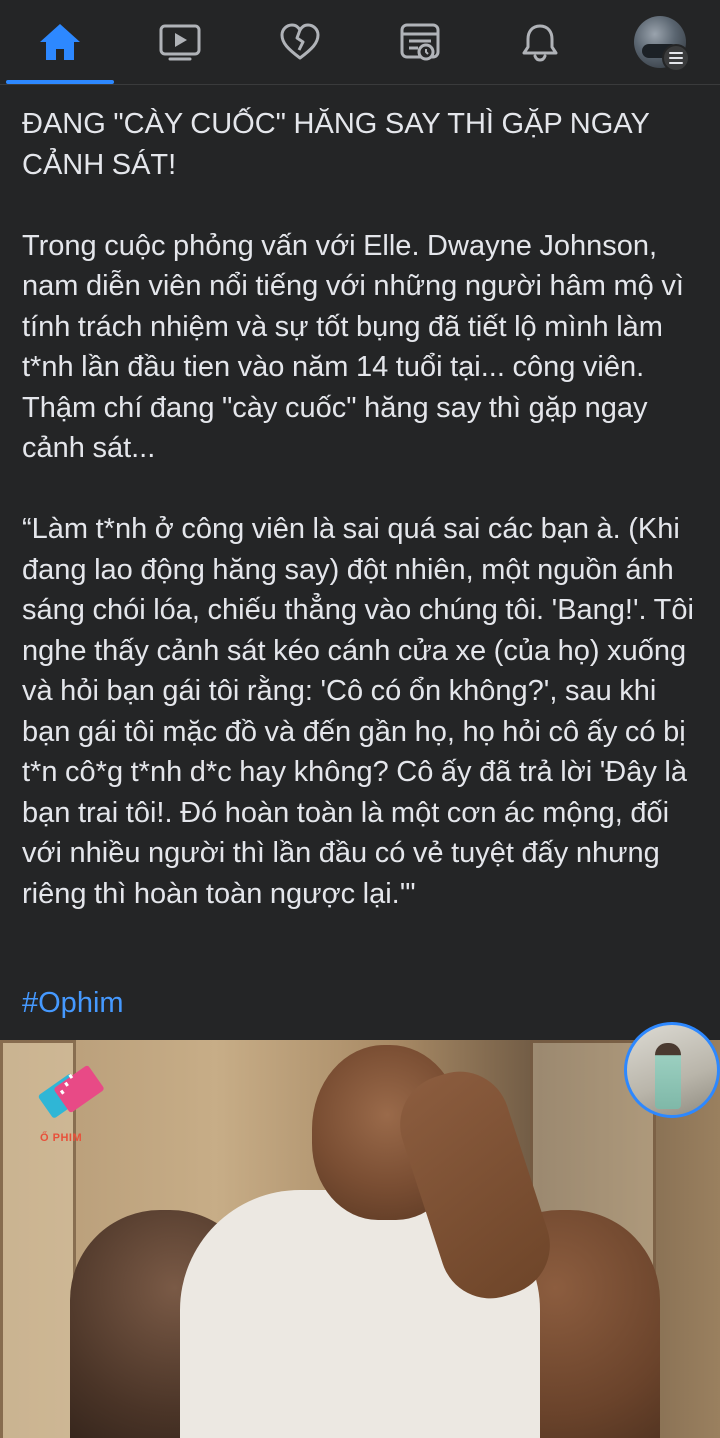  What do you see at coordinates (60, 82) in the screenshot?
I see `active-tab-indicator` at bounding box center [60, 82].